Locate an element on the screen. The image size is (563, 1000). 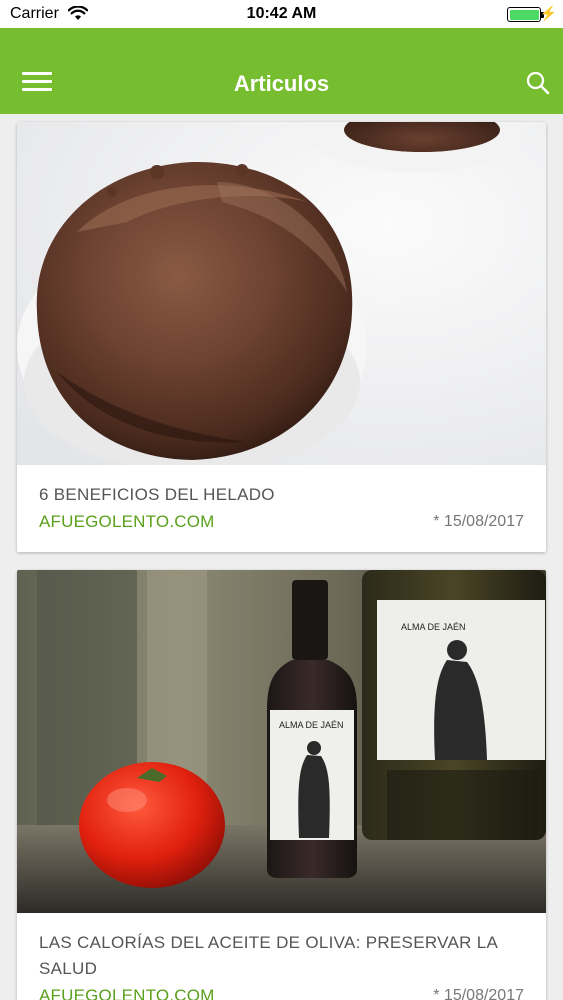
charging-icon: ⚡ is located at coordinates (548, 13).